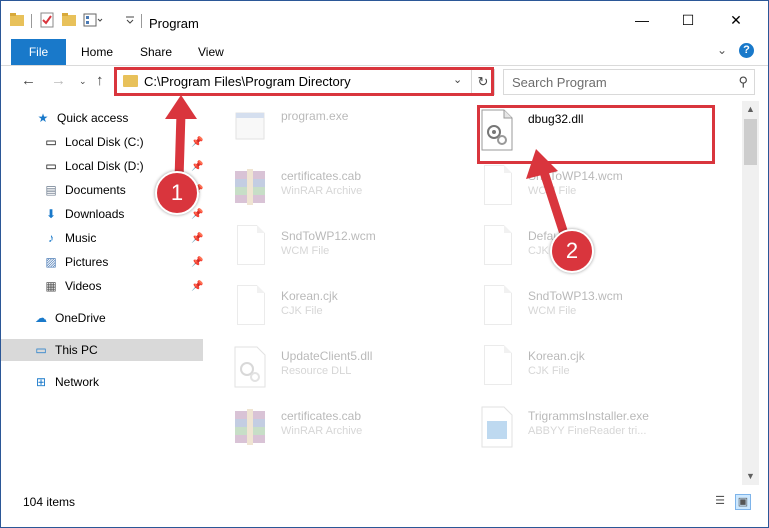 The width and height of the screenshot is (769, 528). Describe the element at coordinates (572, 251) in the screenshot. I see `step-2-badge: 2` at that location.